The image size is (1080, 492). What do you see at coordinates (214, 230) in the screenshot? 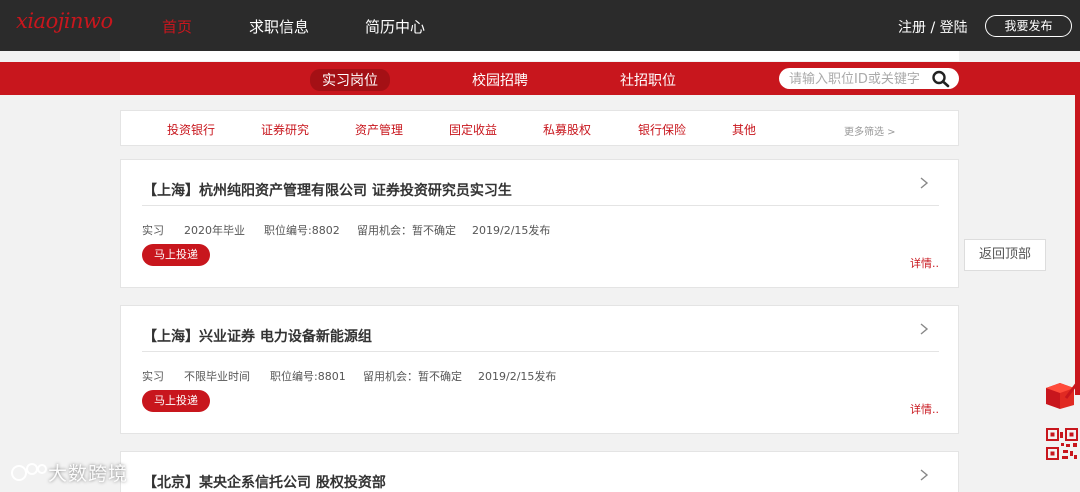
I see `job-graduation: 2020年毕业` at bounding box center [214, 230].